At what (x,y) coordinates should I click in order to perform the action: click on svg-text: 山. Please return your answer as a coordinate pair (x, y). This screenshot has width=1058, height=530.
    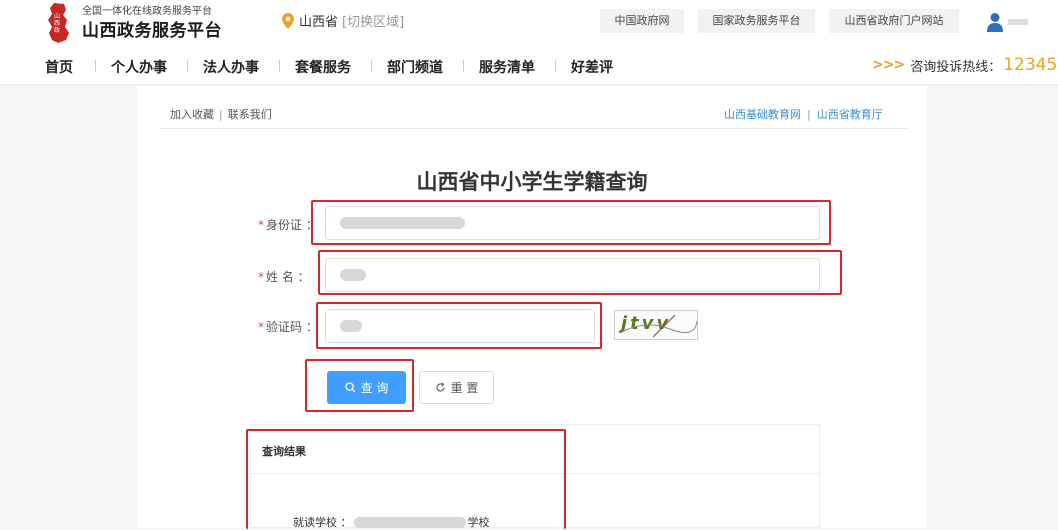
    Looking at the image, I should click on (57, 16).